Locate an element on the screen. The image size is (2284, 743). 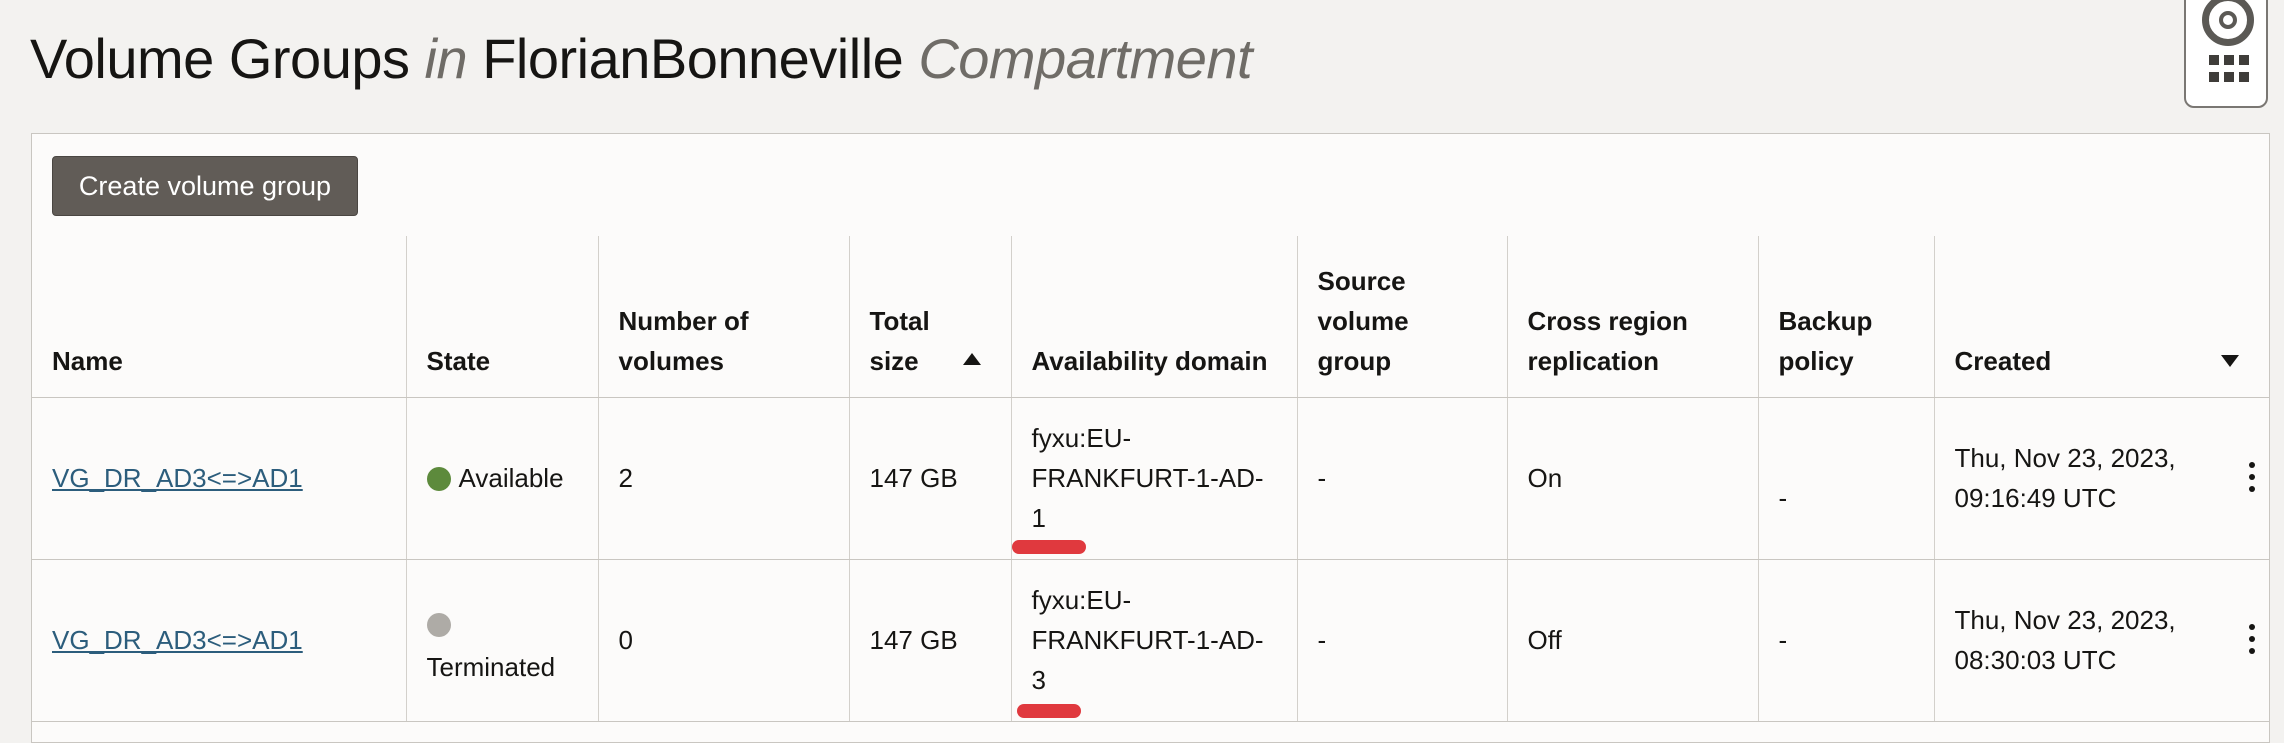
created-cell: Thu, Nov 23, 2023, 09:16:49 UTC is located at coordinates (2101, 478).